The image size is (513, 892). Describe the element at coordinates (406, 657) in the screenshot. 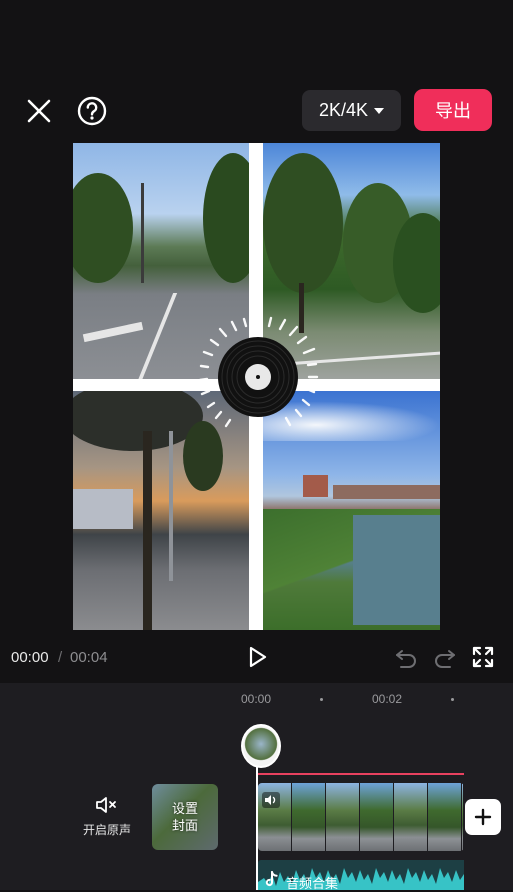

I see `undo-icon` at that location.